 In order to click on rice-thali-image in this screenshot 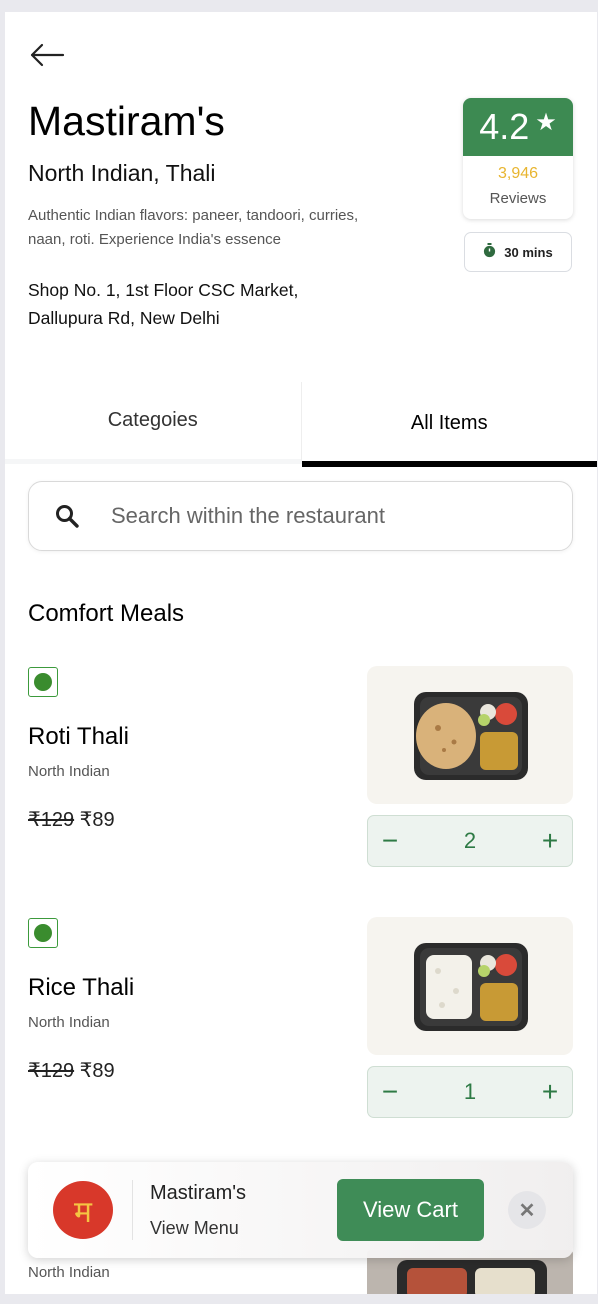, I will do `click(470, 986)`.